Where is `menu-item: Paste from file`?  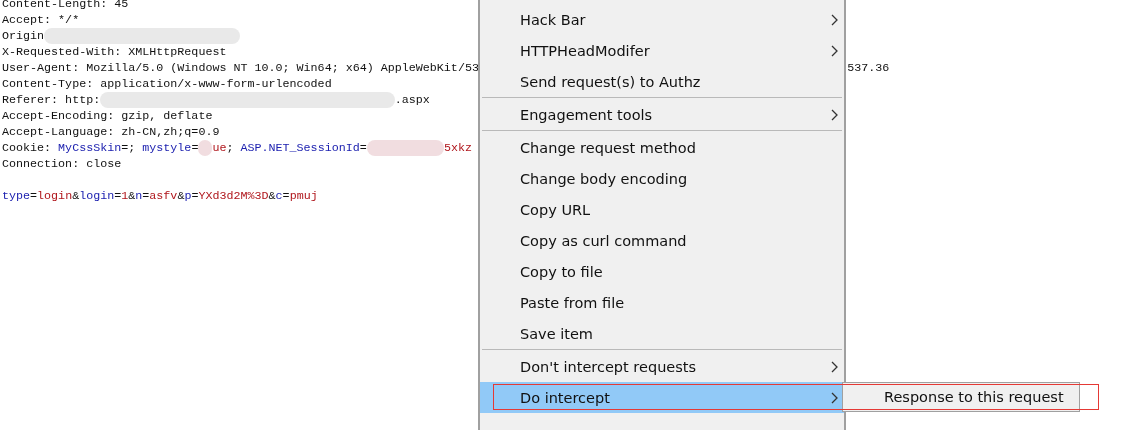 menu-item: Paste from file is located at coordinates (662, 302).